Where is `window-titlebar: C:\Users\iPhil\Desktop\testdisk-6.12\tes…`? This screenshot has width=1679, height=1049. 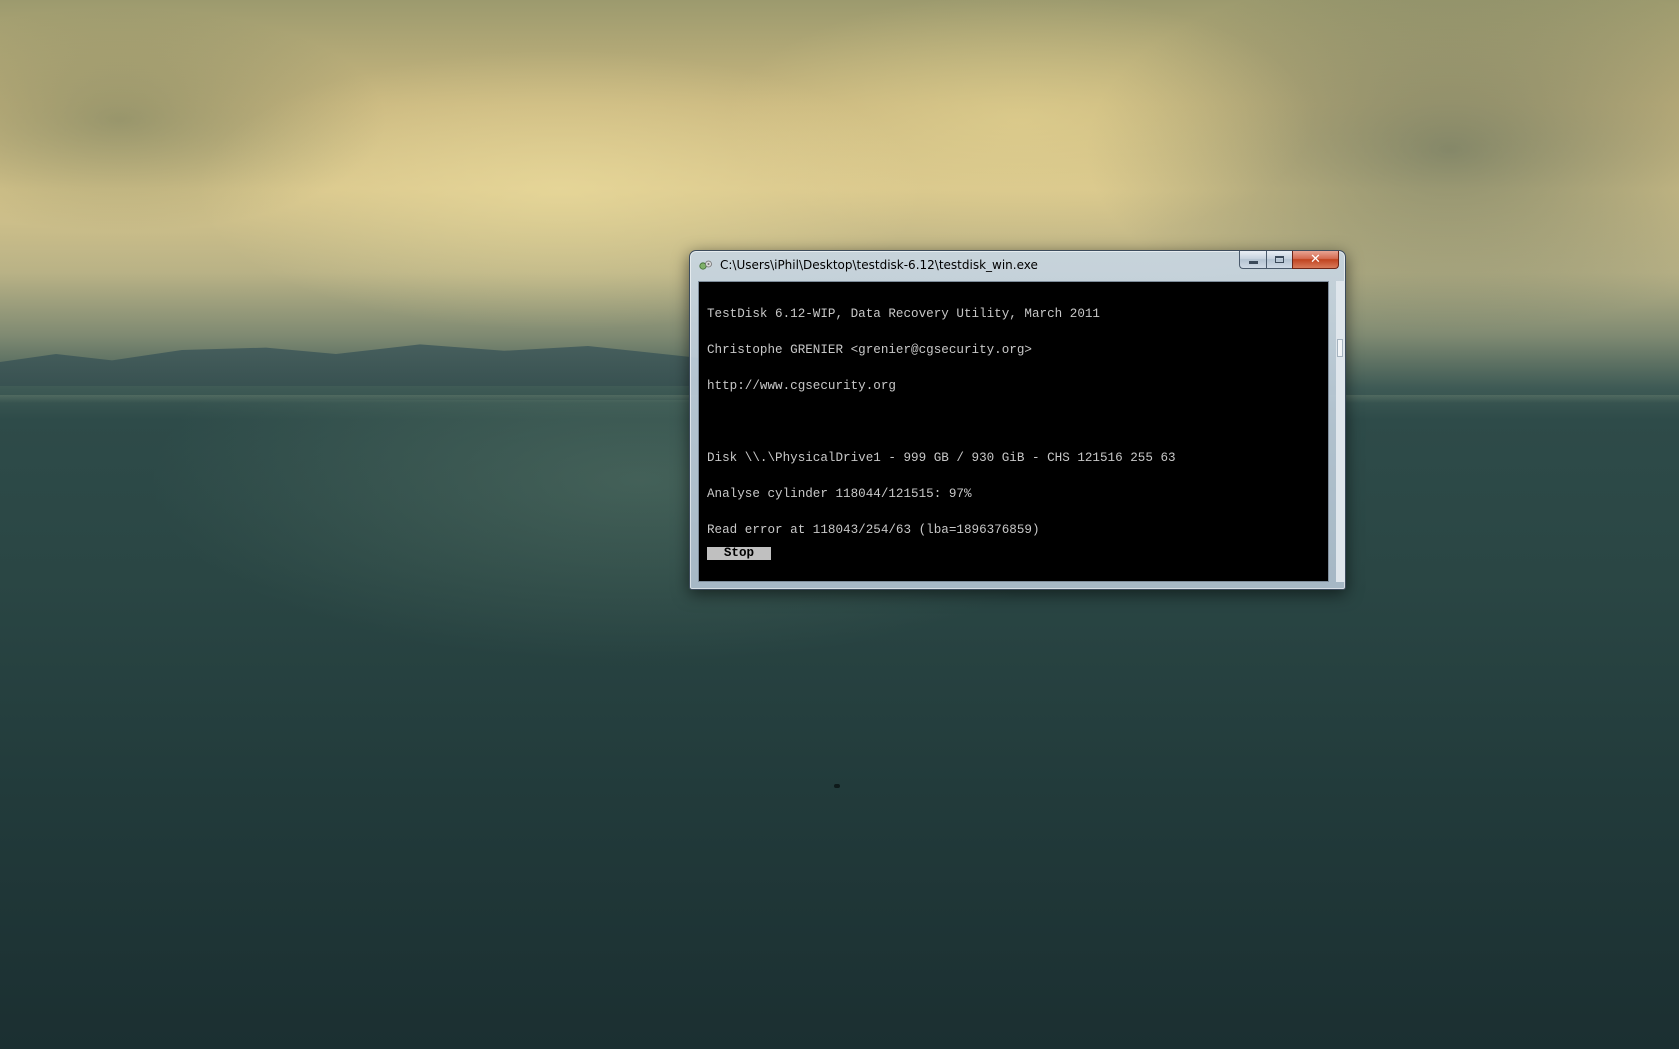
window-titlebar: C:\Users\iPhil\Desktop\testdisk-6.12\tes… is located at coordinates (1017, 265).